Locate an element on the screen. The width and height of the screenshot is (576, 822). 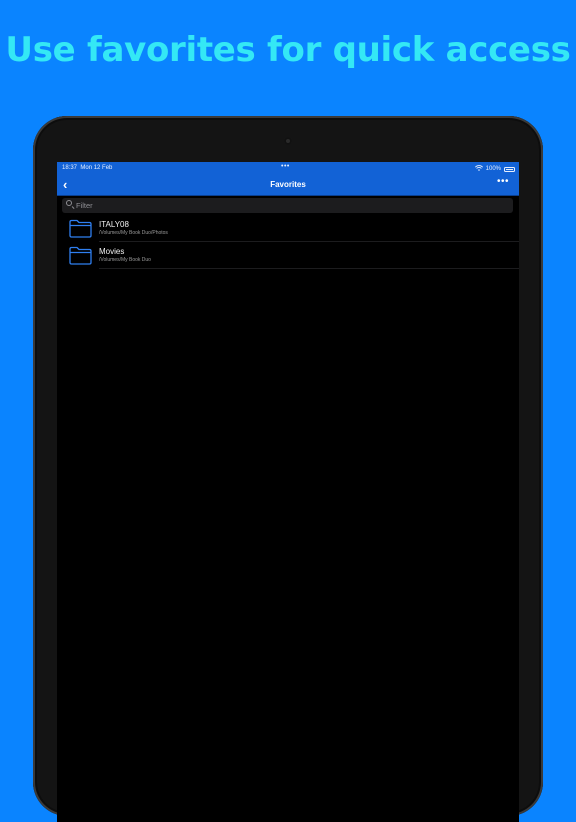
search-icon is located at coordinates (69, 203).